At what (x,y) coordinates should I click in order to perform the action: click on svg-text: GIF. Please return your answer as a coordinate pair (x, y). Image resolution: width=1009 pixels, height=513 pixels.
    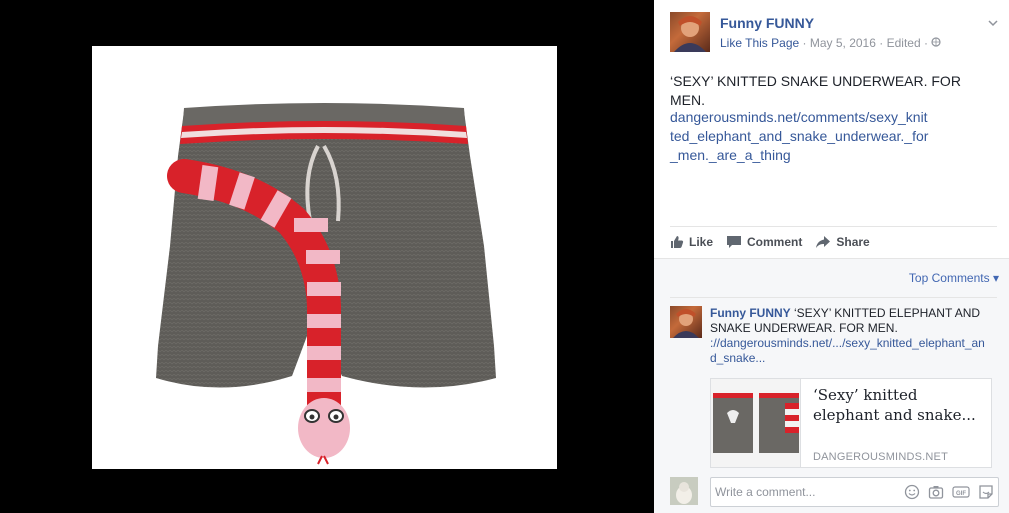
    Looking at the image, I should click on (961, 494).